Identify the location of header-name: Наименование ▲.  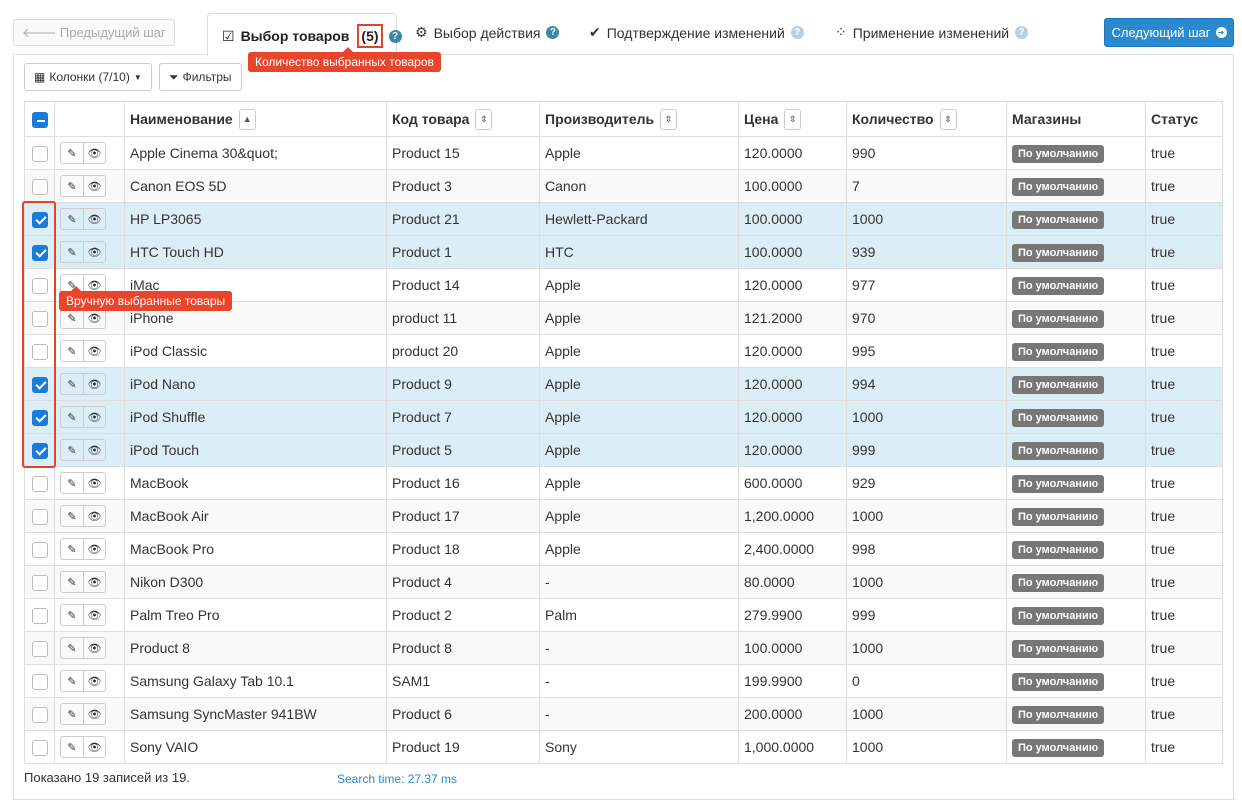
(255, 119).